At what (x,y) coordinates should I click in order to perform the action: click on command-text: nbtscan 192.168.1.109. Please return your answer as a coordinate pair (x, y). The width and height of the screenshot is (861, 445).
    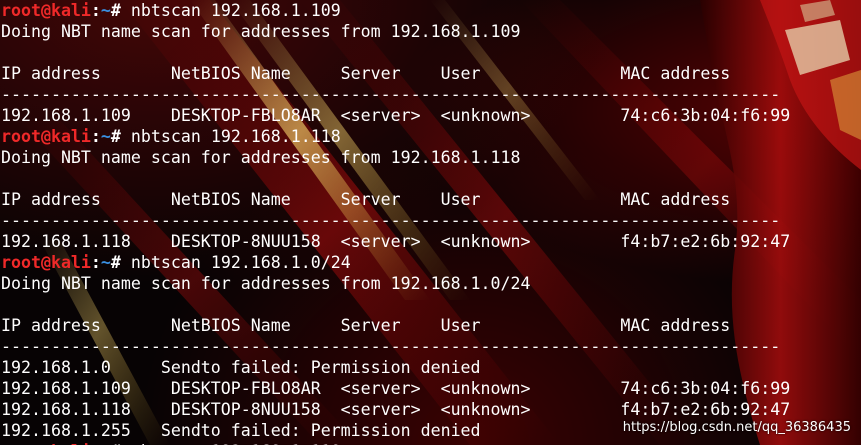
    Looking at the image, I should click on (235, 10).